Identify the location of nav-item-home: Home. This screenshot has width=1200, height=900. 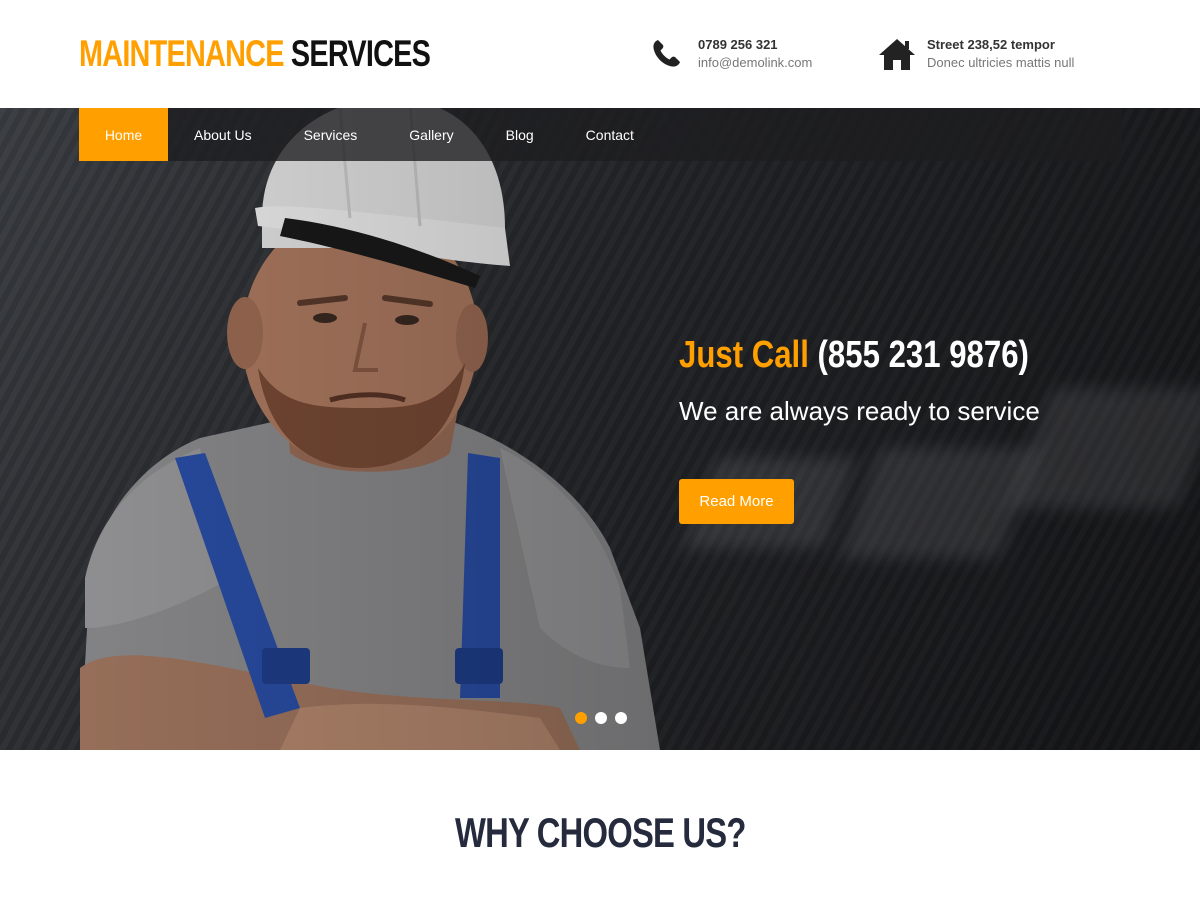
(123, 134).